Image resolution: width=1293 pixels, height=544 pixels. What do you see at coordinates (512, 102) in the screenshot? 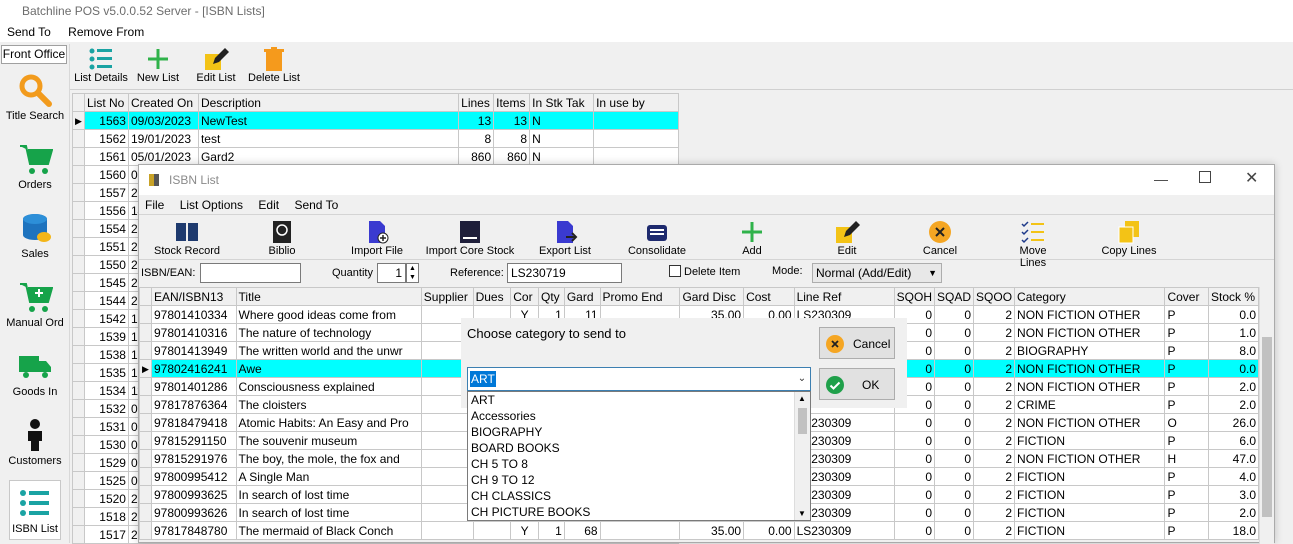
I see `col-header: Items` at bounding box center [512, 102].